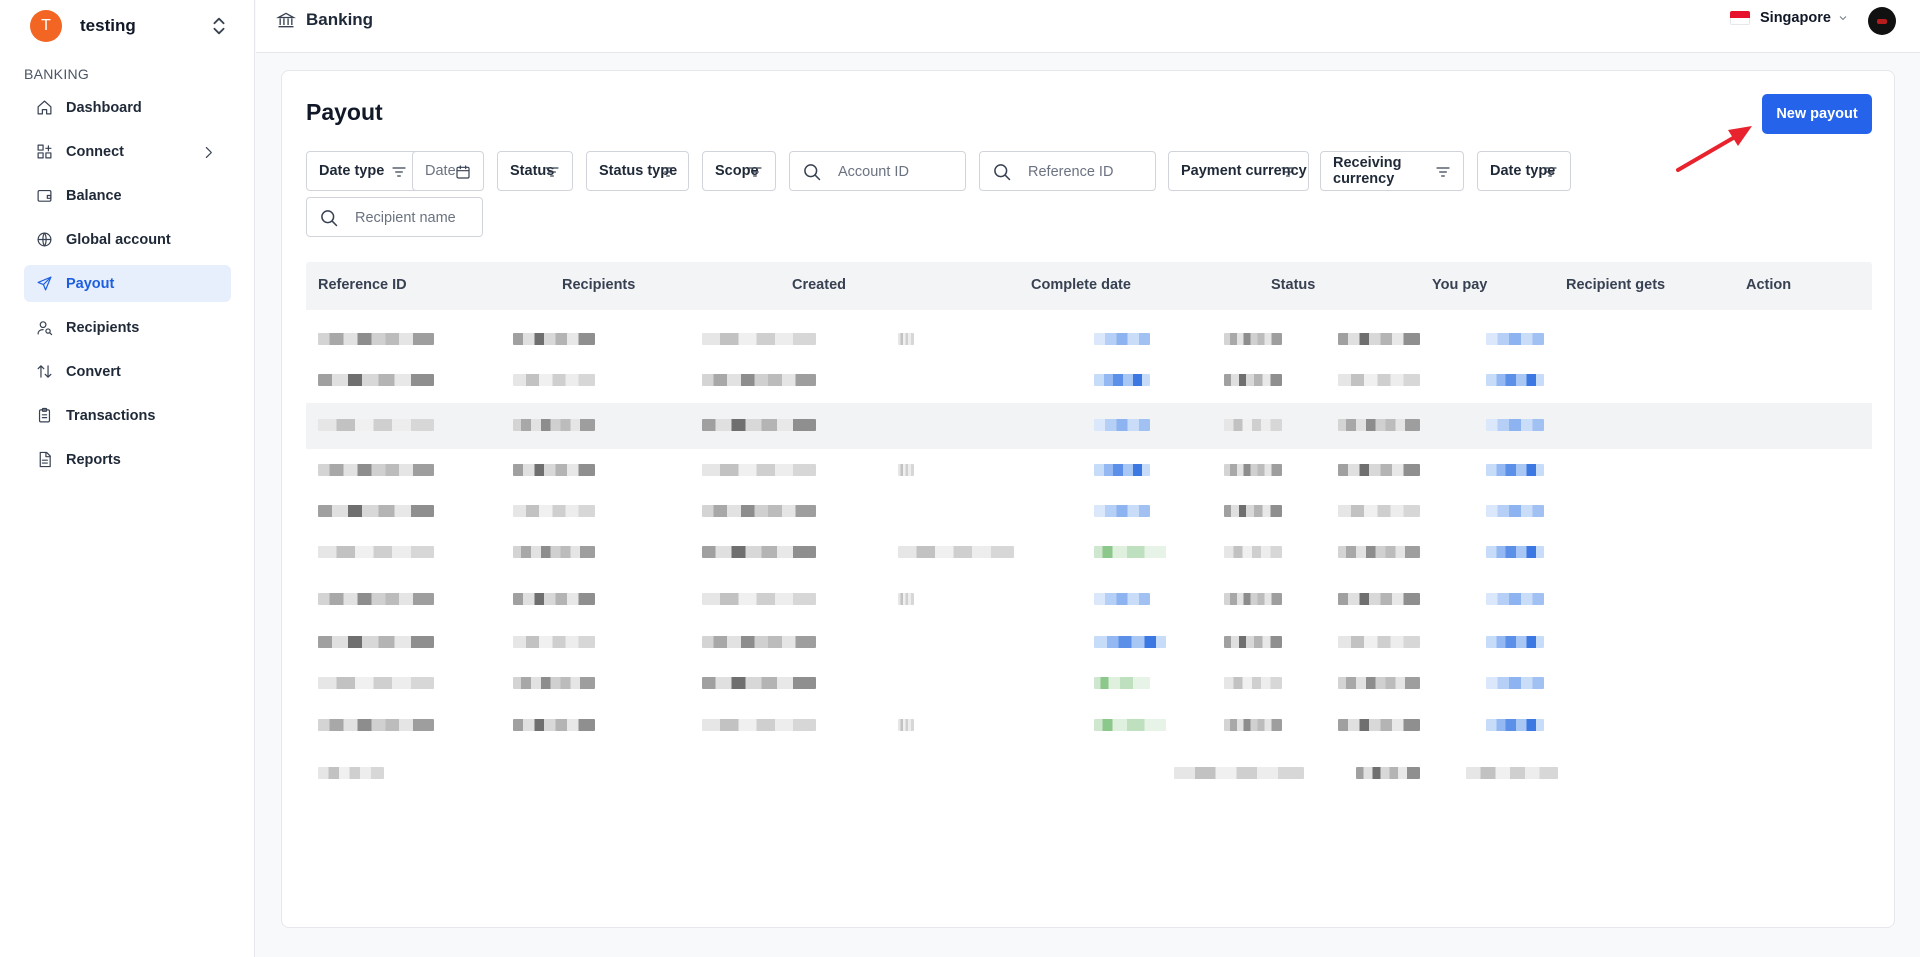  I want to click on sidebar-item-label: Convert, so click(93, 371).